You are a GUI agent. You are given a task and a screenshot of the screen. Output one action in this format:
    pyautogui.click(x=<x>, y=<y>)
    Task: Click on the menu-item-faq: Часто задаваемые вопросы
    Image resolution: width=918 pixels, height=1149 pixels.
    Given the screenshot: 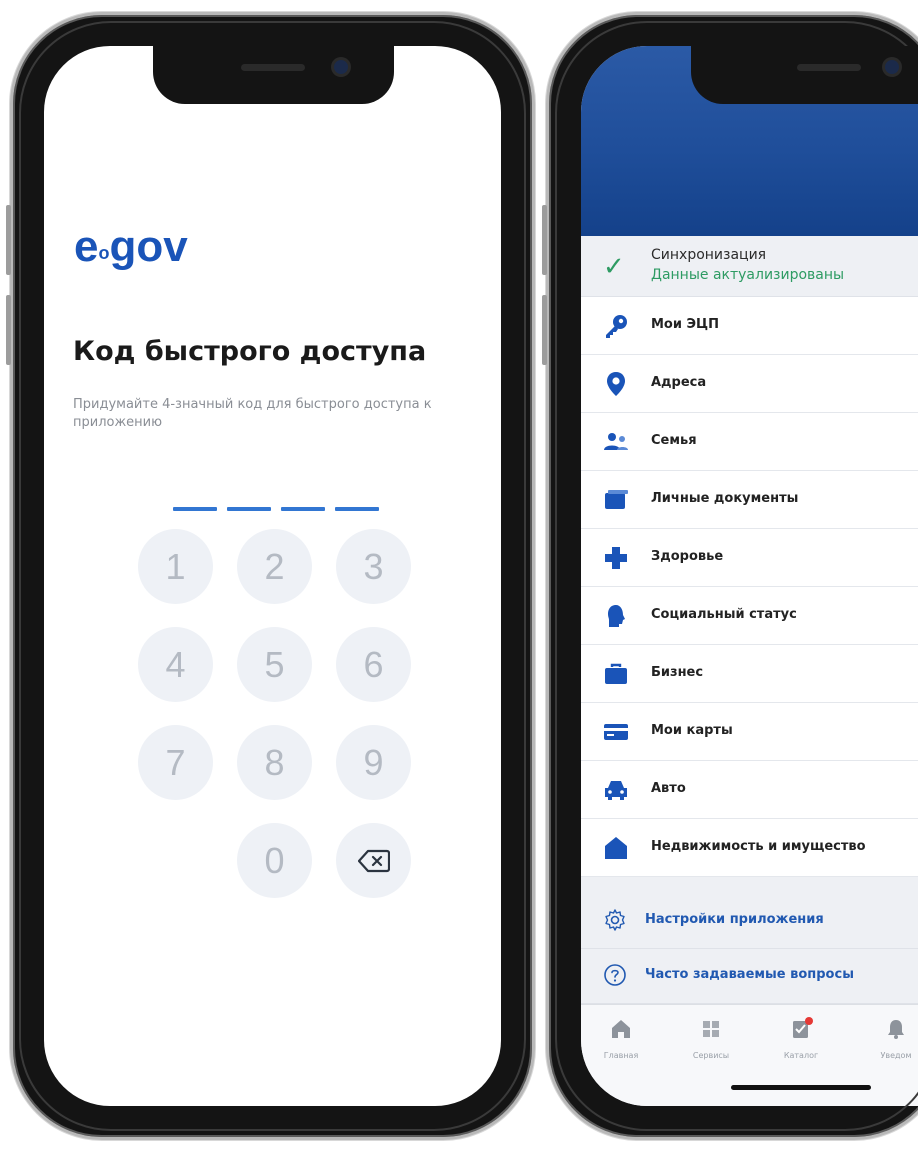 What is the action you would take?
    pyautogui.click(x=749, y=976)
    